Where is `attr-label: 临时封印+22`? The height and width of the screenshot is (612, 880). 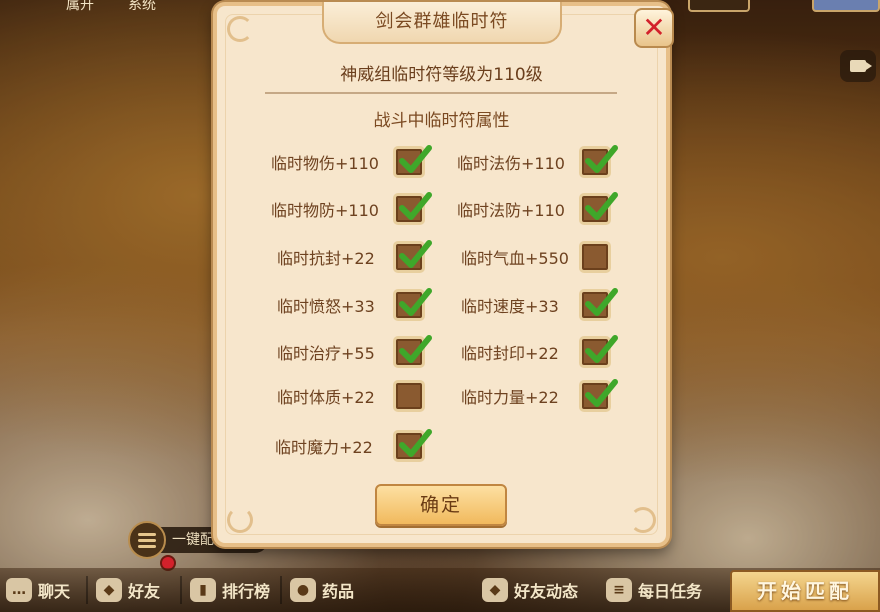
attr-label: 临时封印+22 is located at coordinates (510, 353).